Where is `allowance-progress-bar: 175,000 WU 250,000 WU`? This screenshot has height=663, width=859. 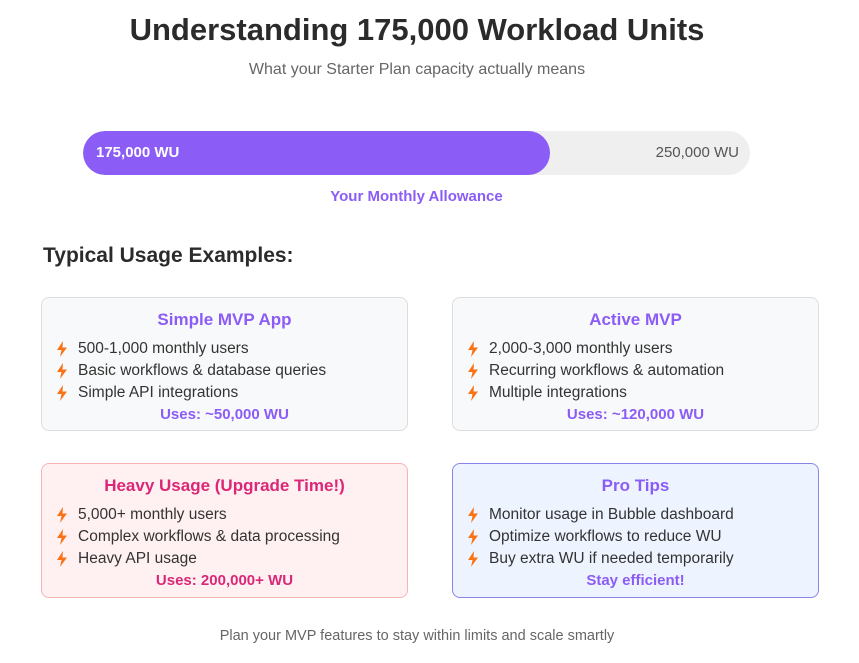
allowance-progress-bar: 175,000 WU 250,000 WU is located at coordinates (416, 153).